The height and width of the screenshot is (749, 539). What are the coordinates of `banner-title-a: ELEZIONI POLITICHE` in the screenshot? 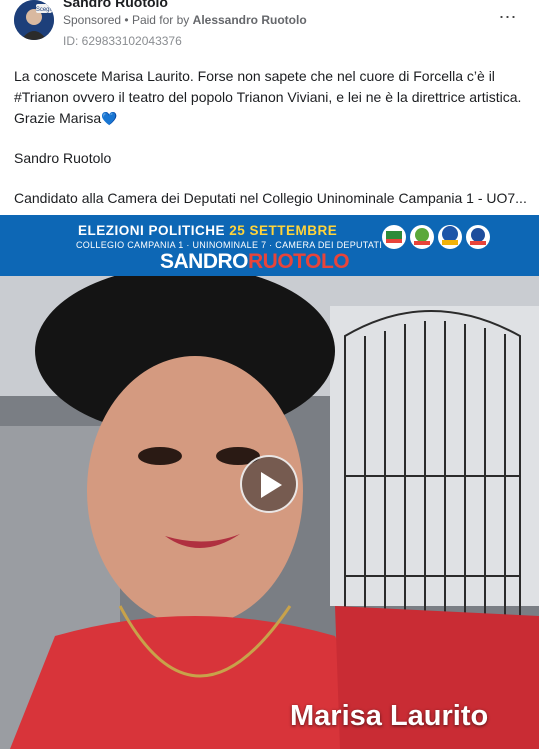 It's located at (152, 230).